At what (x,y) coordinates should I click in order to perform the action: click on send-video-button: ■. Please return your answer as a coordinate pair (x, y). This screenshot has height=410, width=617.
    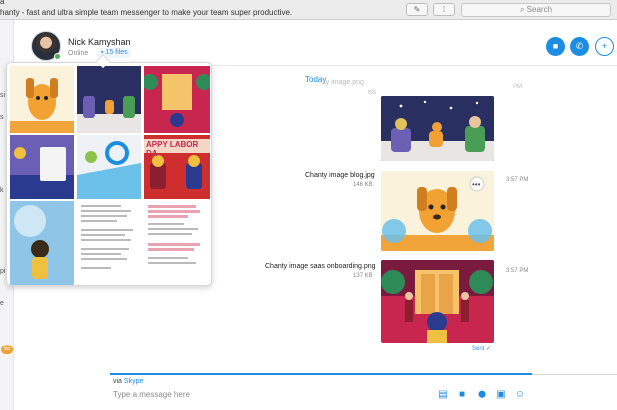
    Looking at the image, I should click on (462, 395).